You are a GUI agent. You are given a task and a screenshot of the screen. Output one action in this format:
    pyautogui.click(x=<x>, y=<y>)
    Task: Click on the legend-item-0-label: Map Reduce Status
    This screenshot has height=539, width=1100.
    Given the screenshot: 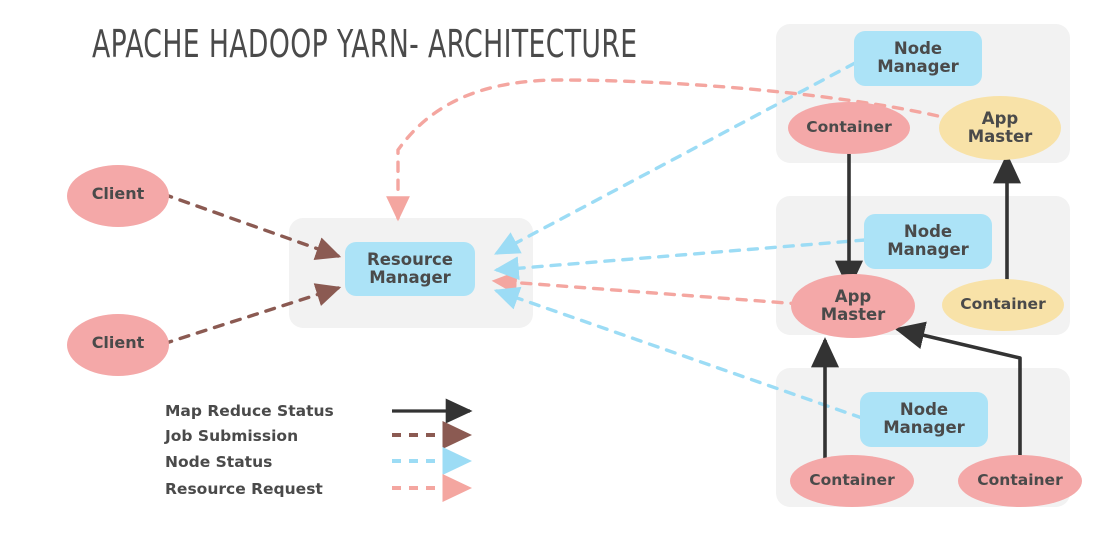 What is the action you would take?
    pyautogui.click(x=249, y=411)
    